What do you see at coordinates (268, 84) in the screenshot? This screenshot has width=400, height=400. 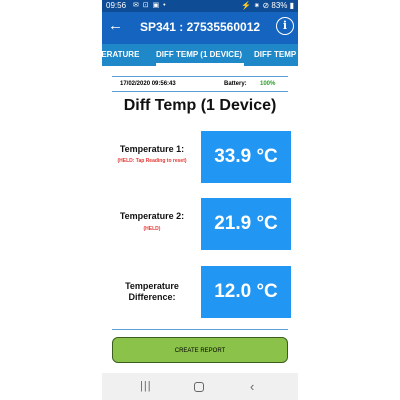 I see `battery-value: 100%` at bounding box center [268, 84].